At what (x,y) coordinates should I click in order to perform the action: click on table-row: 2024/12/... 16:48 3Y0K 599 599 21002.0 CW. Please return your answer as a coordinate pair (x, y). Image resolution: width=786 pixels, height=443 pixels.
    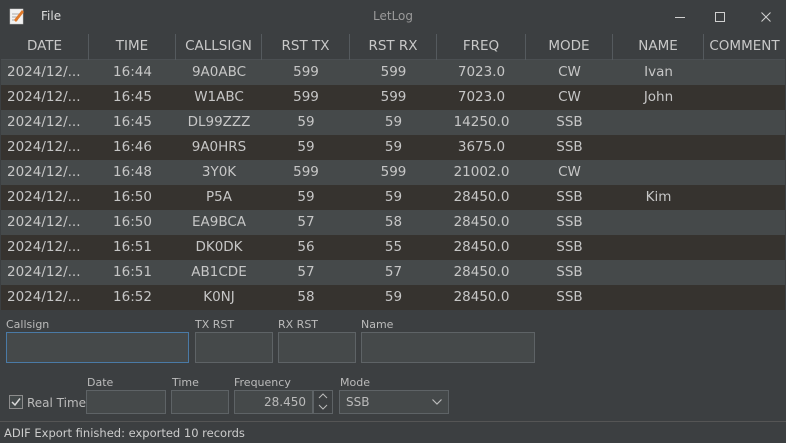
    Looking at the image, I should click on (393, 172).